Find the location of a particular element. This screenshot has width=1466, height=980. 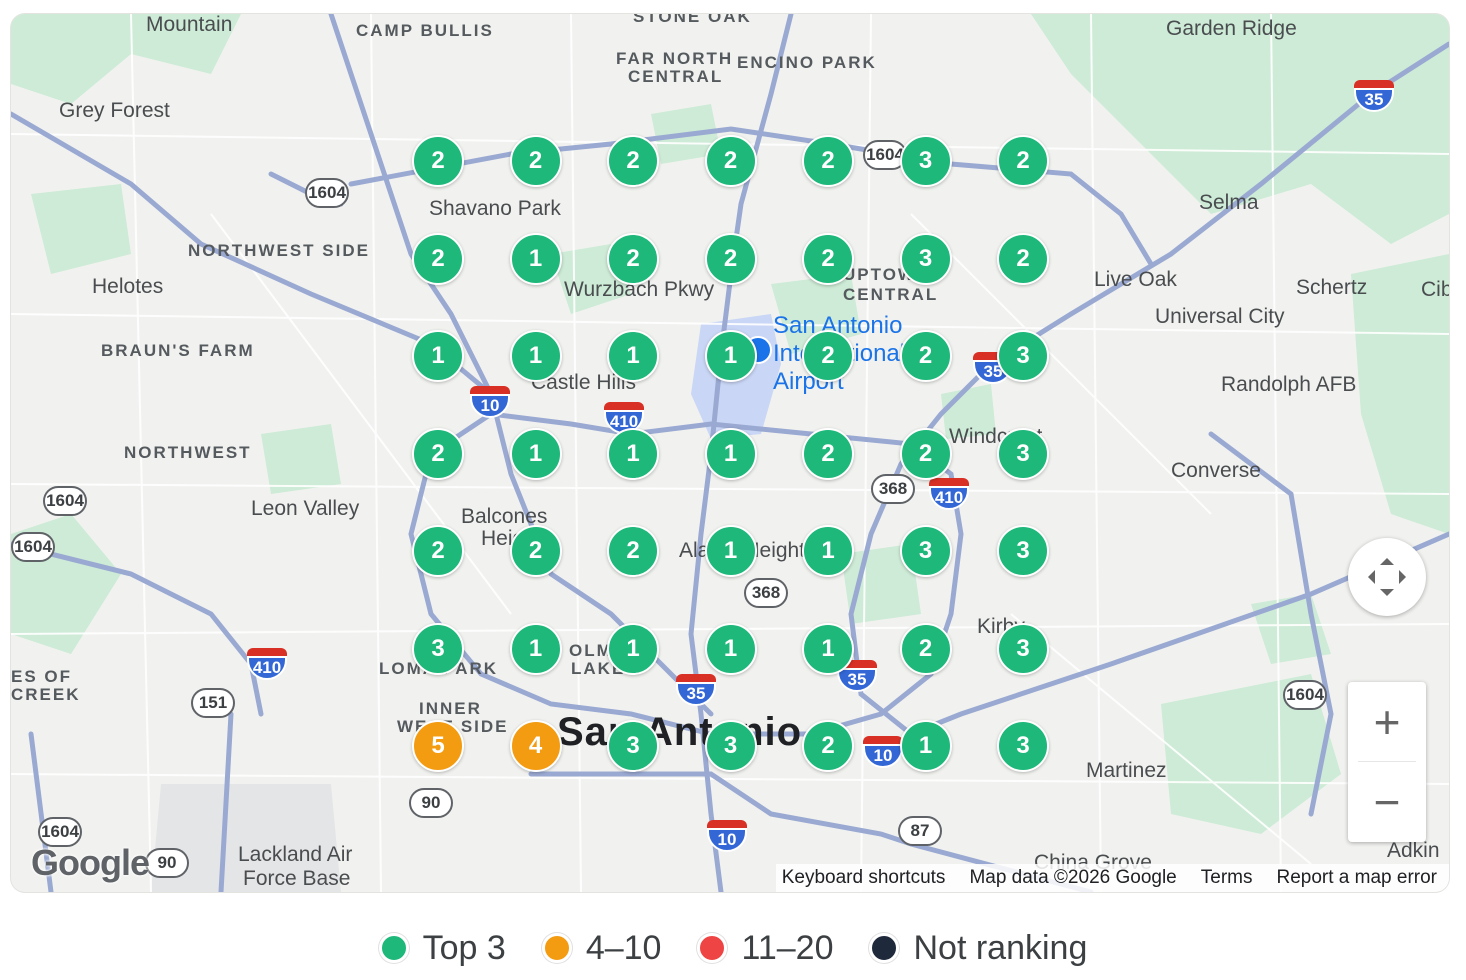

legend-label: Not ranking is located at coordinates (1000, 947).